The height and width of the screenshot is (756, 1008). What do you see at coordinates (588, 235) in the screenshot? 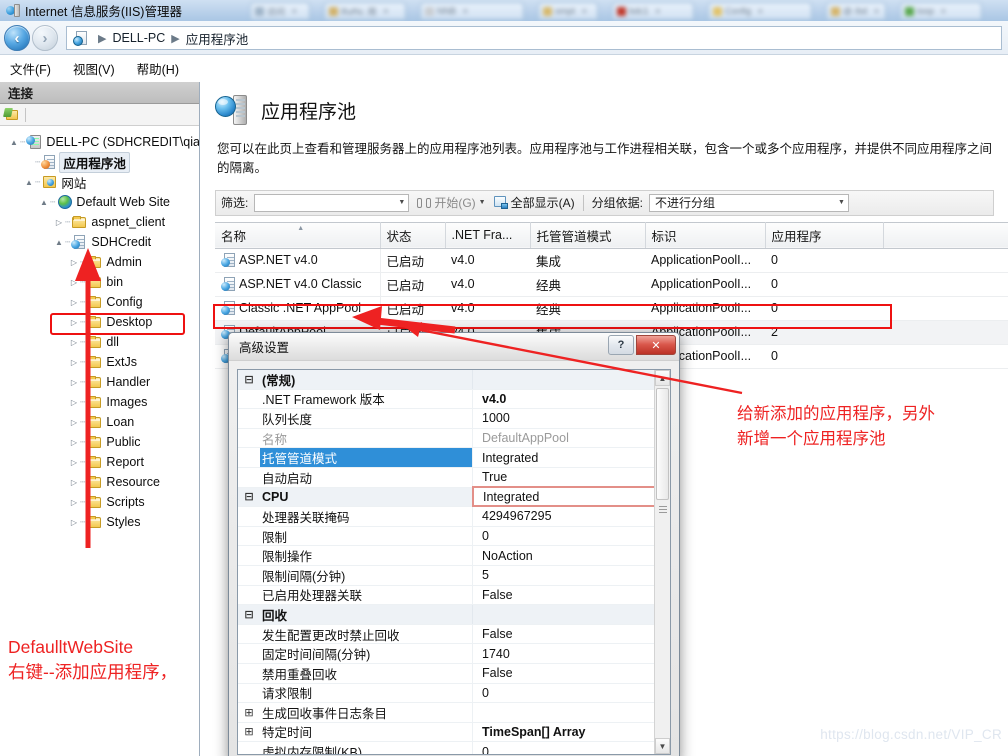
I see `table-col-header-3: 托管管道模式` at bounding box center [588, 235].